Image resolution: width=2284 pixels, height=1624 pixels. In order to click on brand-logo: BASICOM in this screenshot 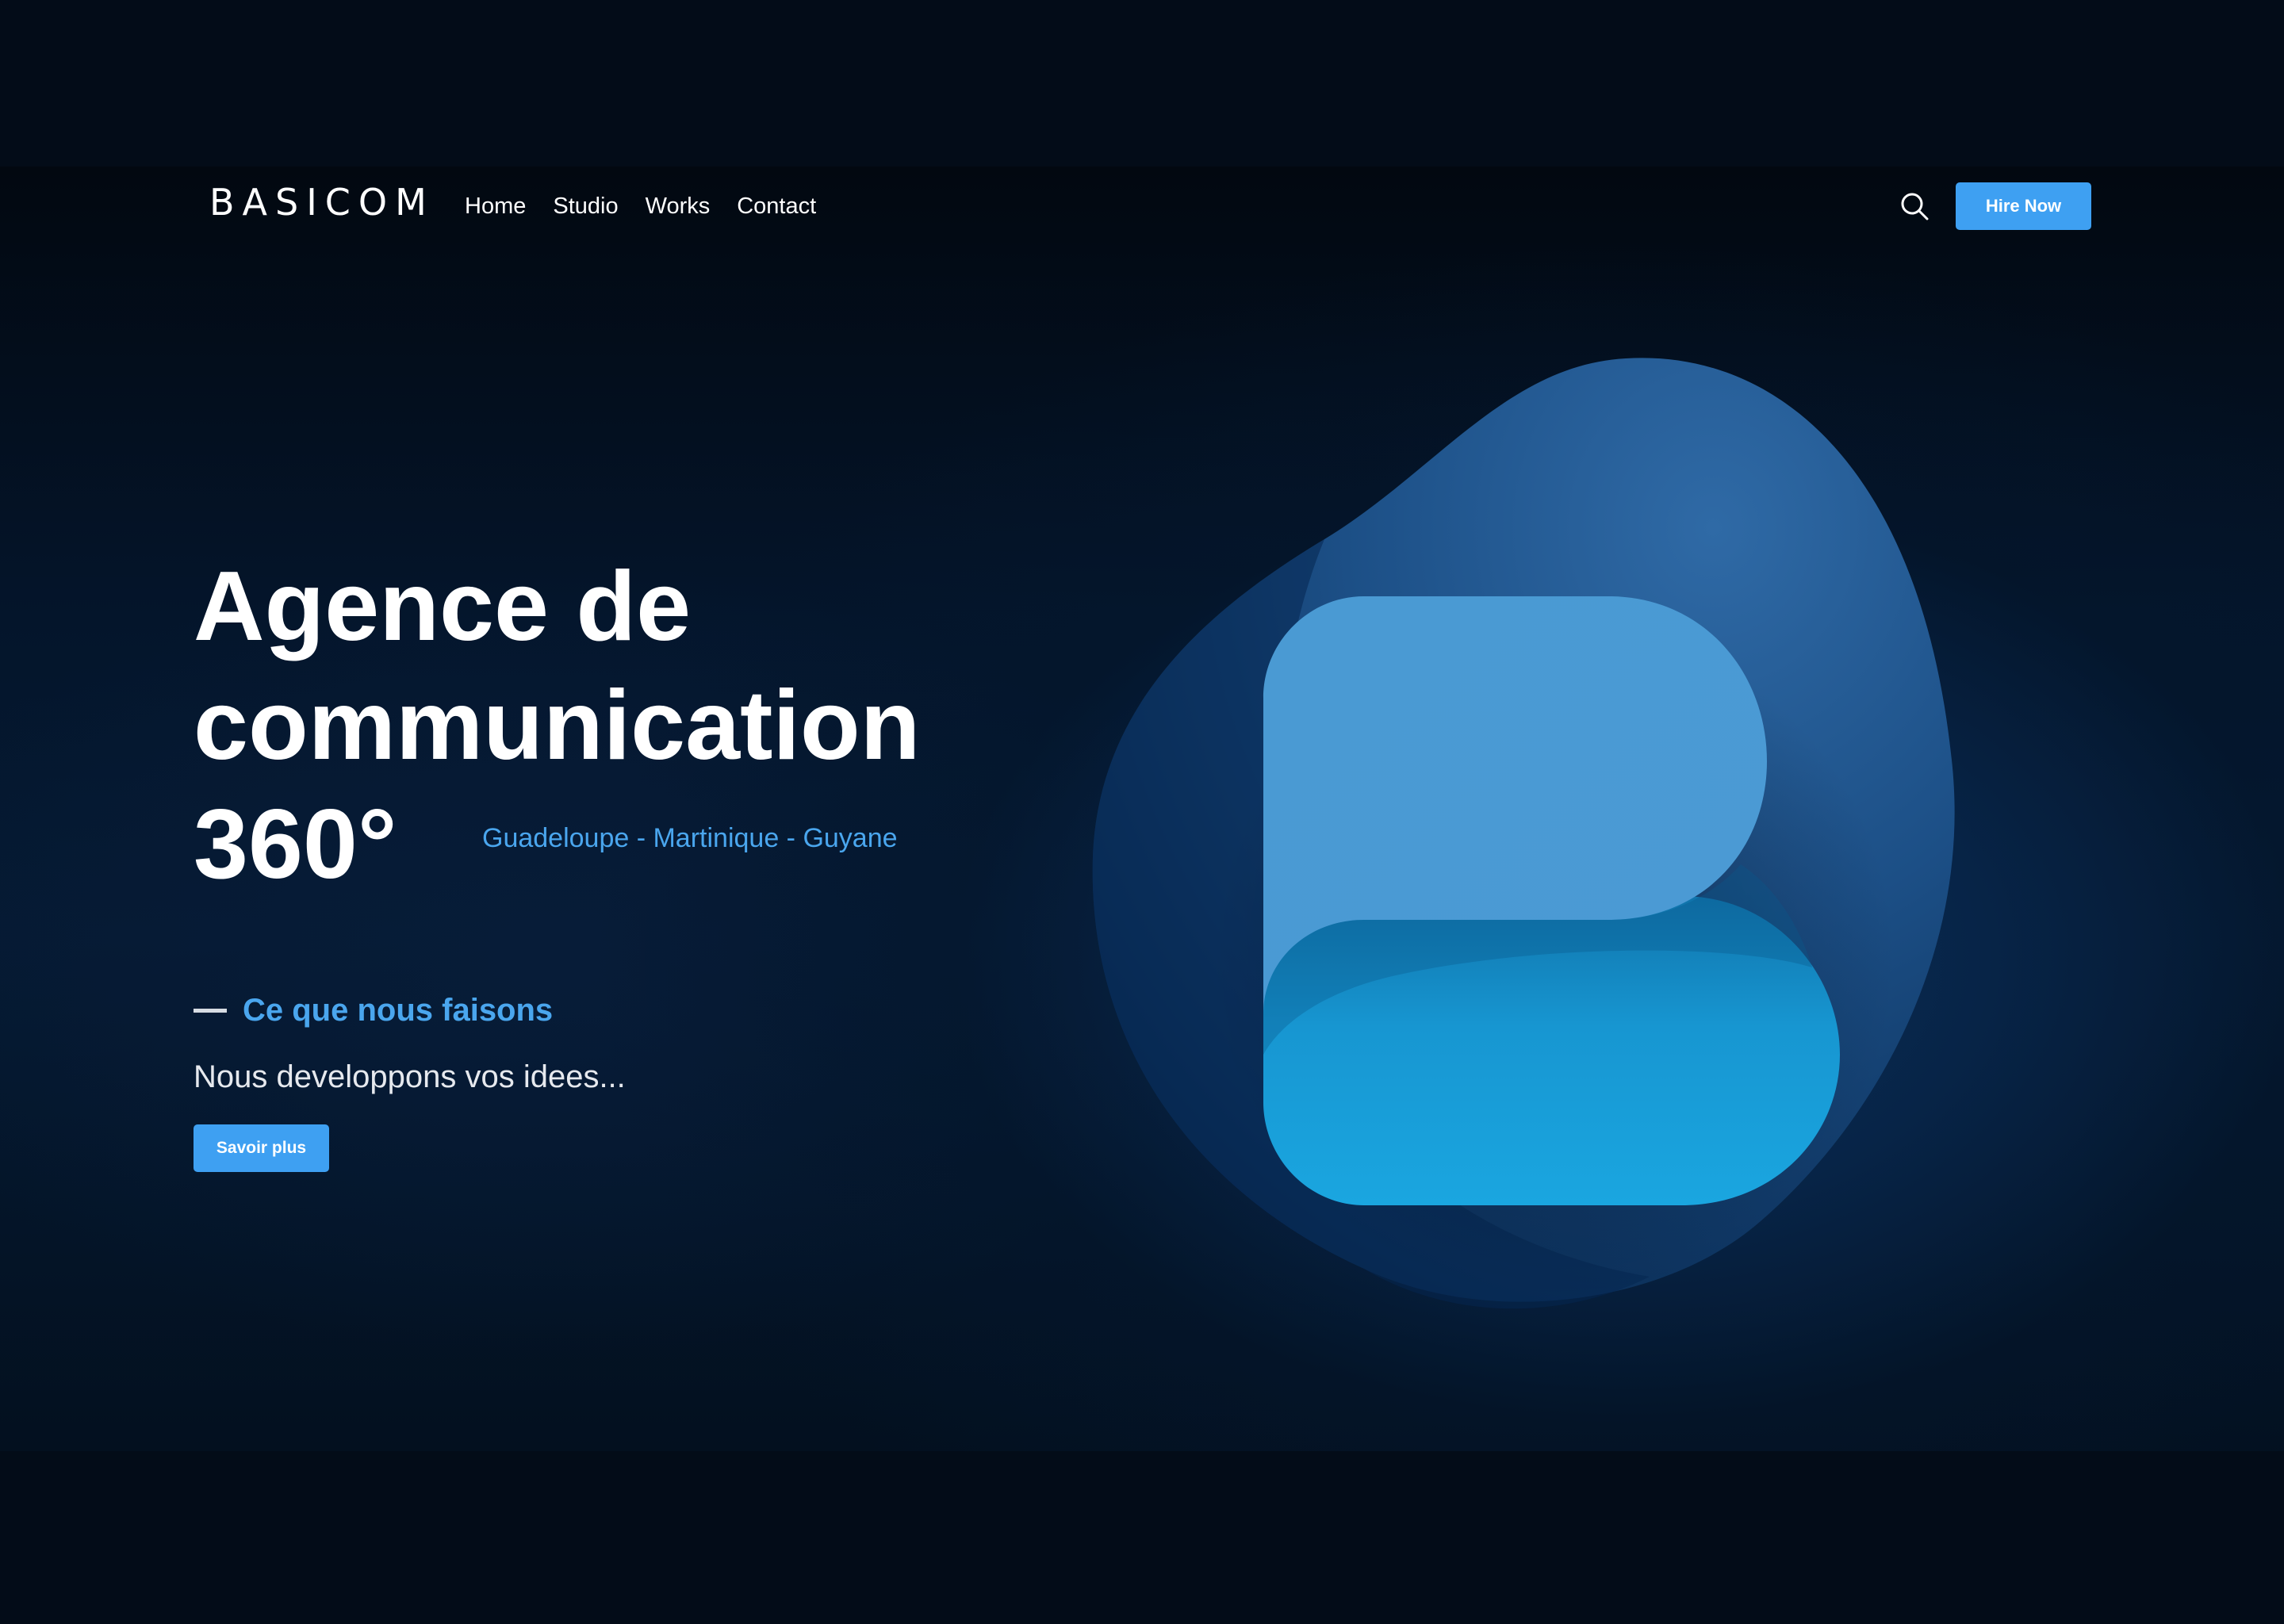, I will do `click(322, 202)`.